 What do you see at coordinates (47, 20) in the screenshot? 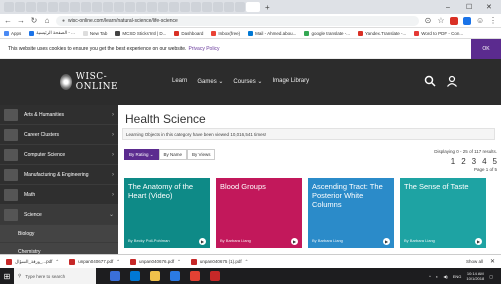
I see `home-icon: ⌂` at bounding box center [47, 20].